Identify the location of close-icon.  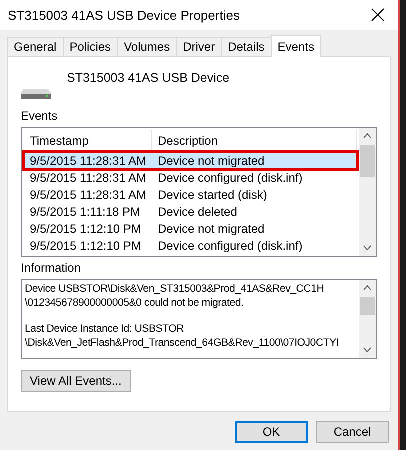
(378, 15).